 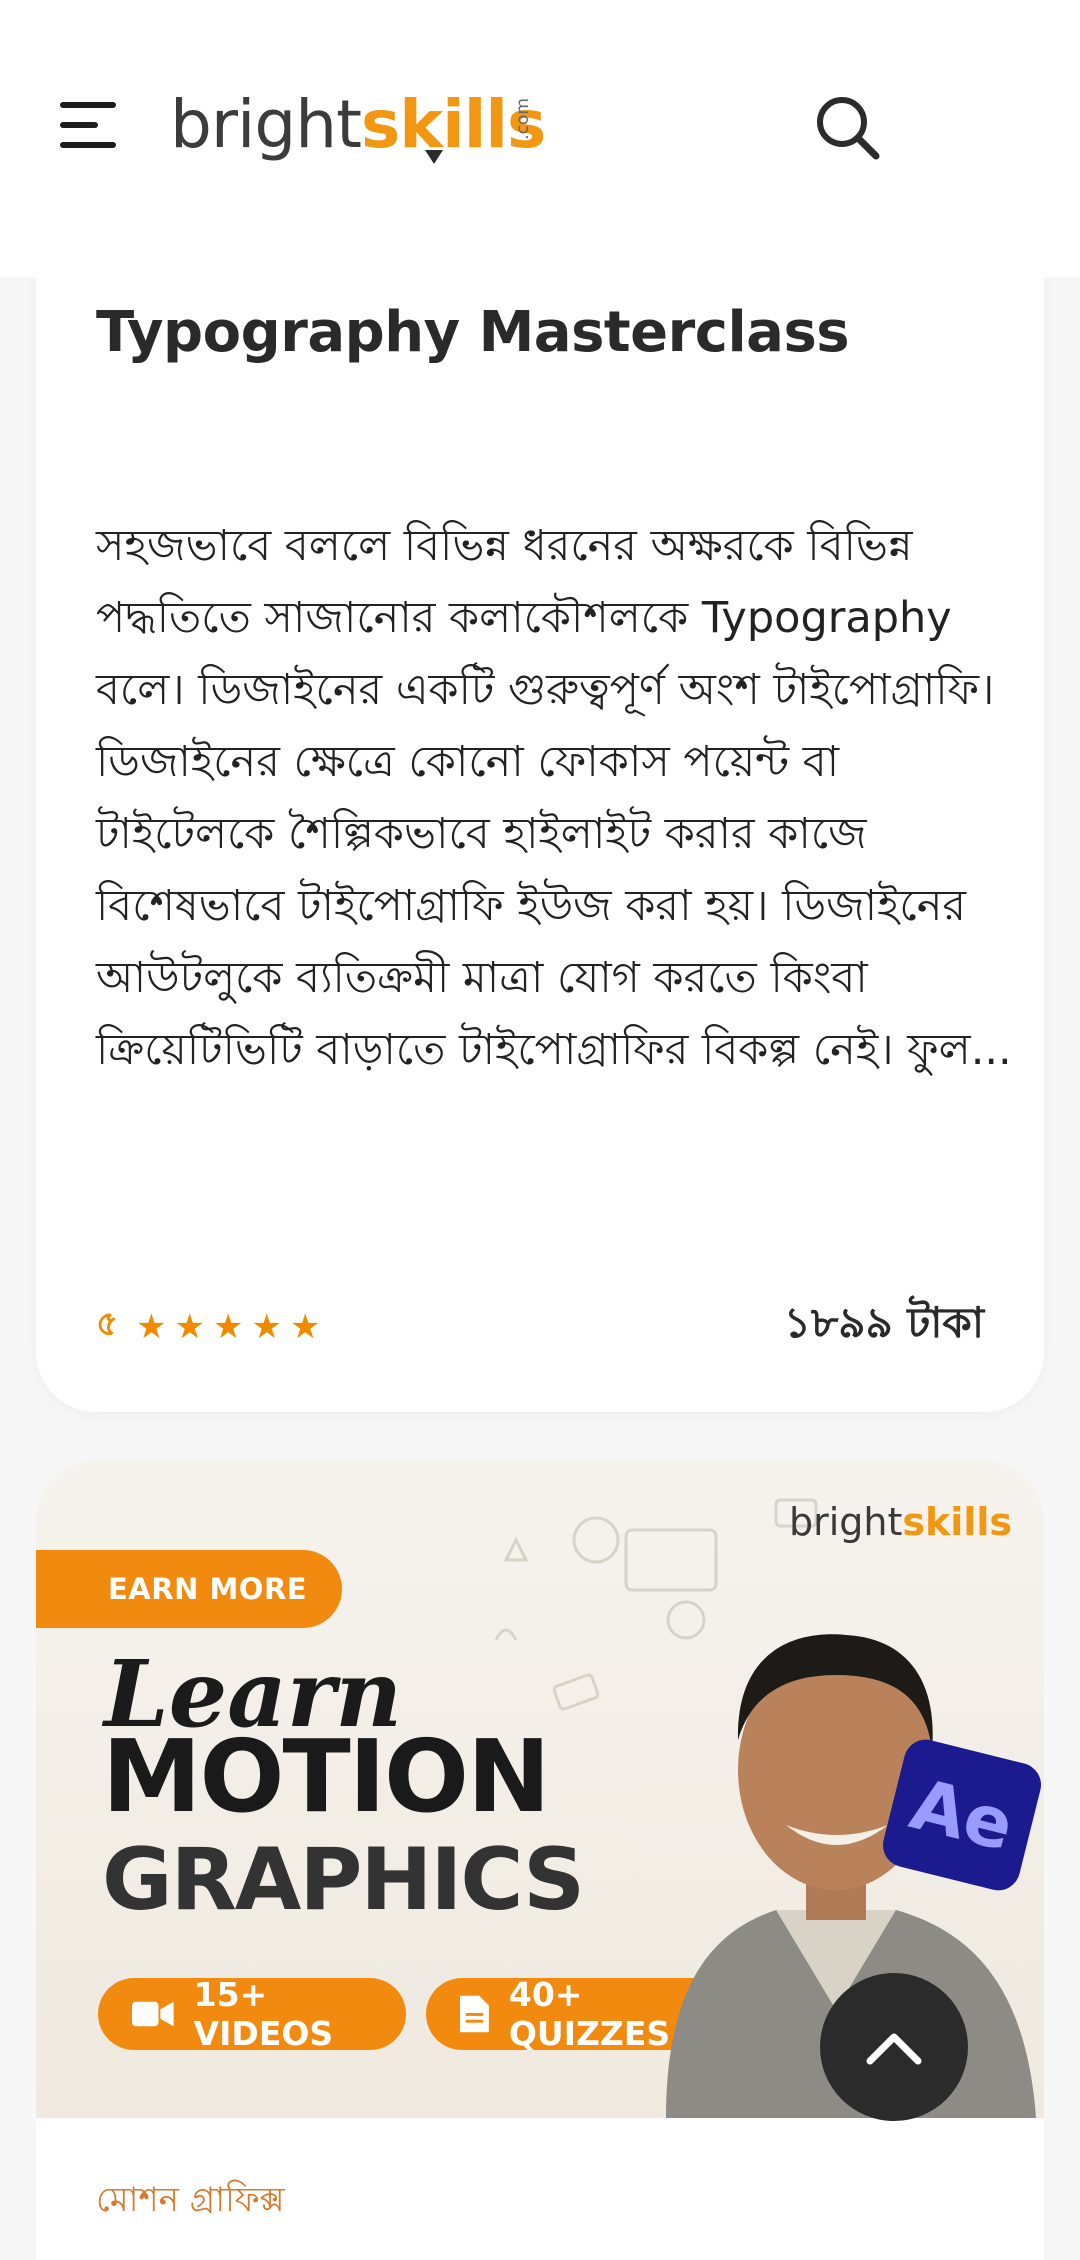 I want to click on earn-more-tag: EARN MORE, so click(x=189, y=1589).